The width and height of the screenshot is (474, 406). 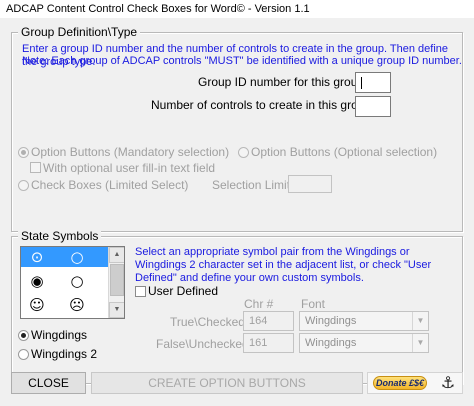 I want to click on symbol-list-scrollbar: ▲ ▼, so click(x=116, y=282).